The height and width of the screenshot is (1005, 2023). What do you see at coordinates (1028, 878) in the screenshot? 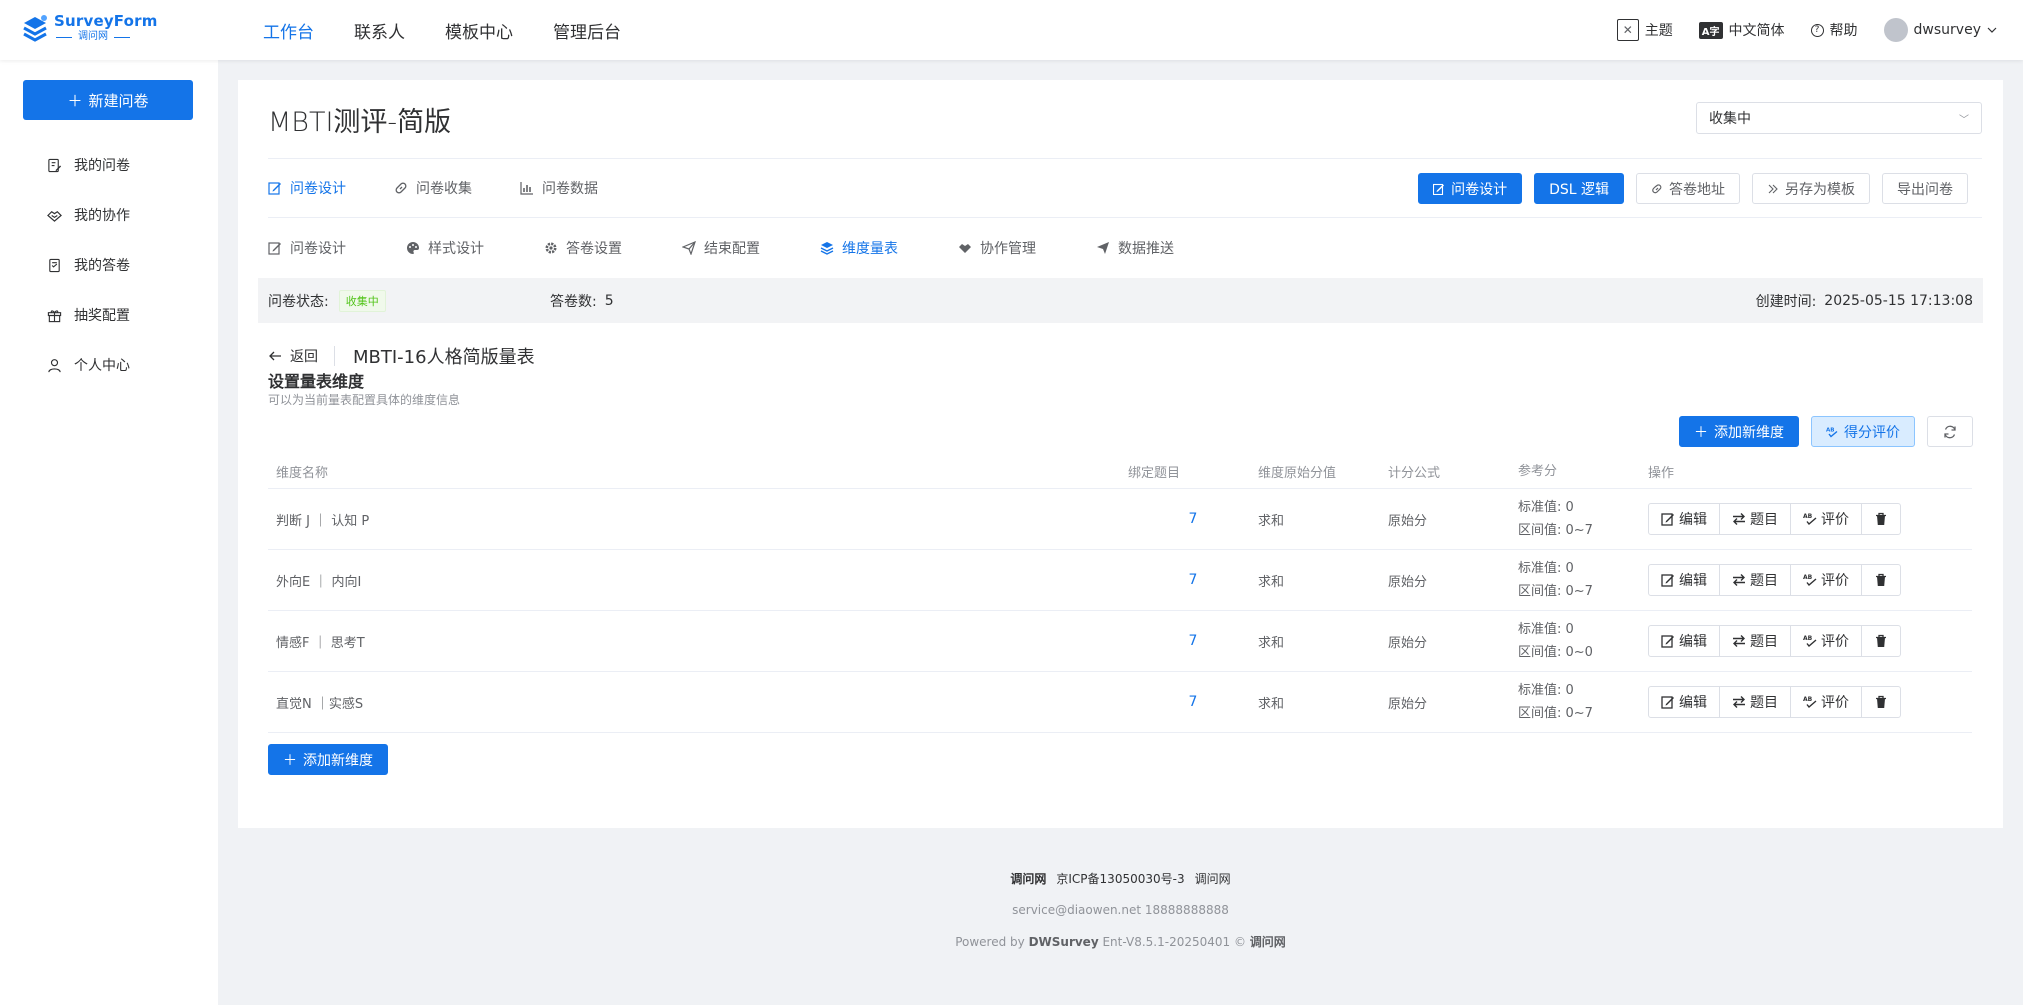
I see `footer-brand: 调问网` at bounding box center [1028, 878].